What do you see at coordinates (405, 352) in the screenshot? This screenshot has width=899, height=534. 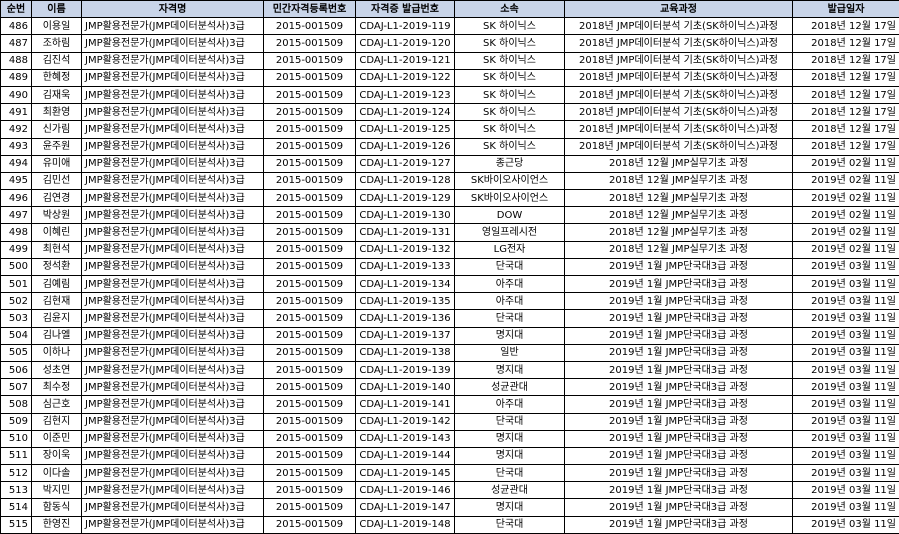 I see `cell-certificate-no: CDAJ-L1-2019-138` at bounding box center [405, 352].